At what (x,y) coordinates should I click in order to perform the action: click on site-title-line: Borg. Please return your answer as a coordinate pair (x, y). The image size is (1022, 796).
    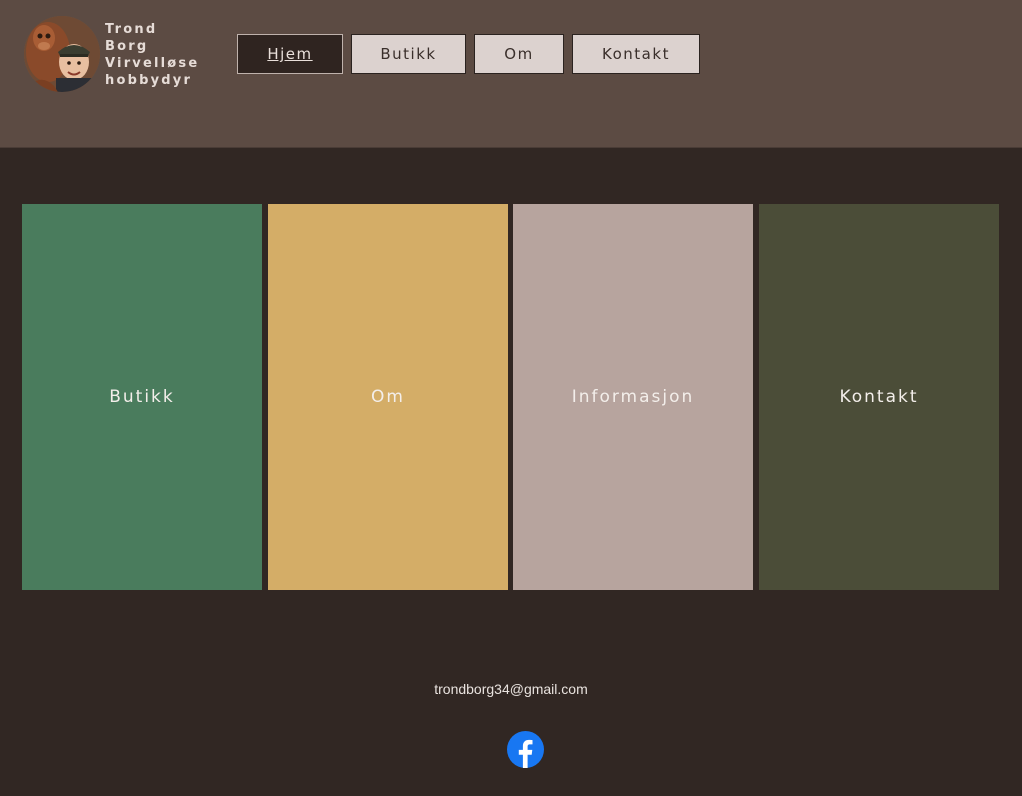
    Looking at the image, I should click on (127, 46).